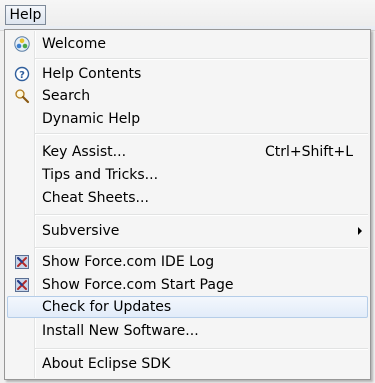 The height and width of the screenshot is (383, 375). What do you see at coordinates (187, 119) in the screenshot?
I see `menu-item-dynamic-help: Dynamic Help` at bounding box center [187, 119].